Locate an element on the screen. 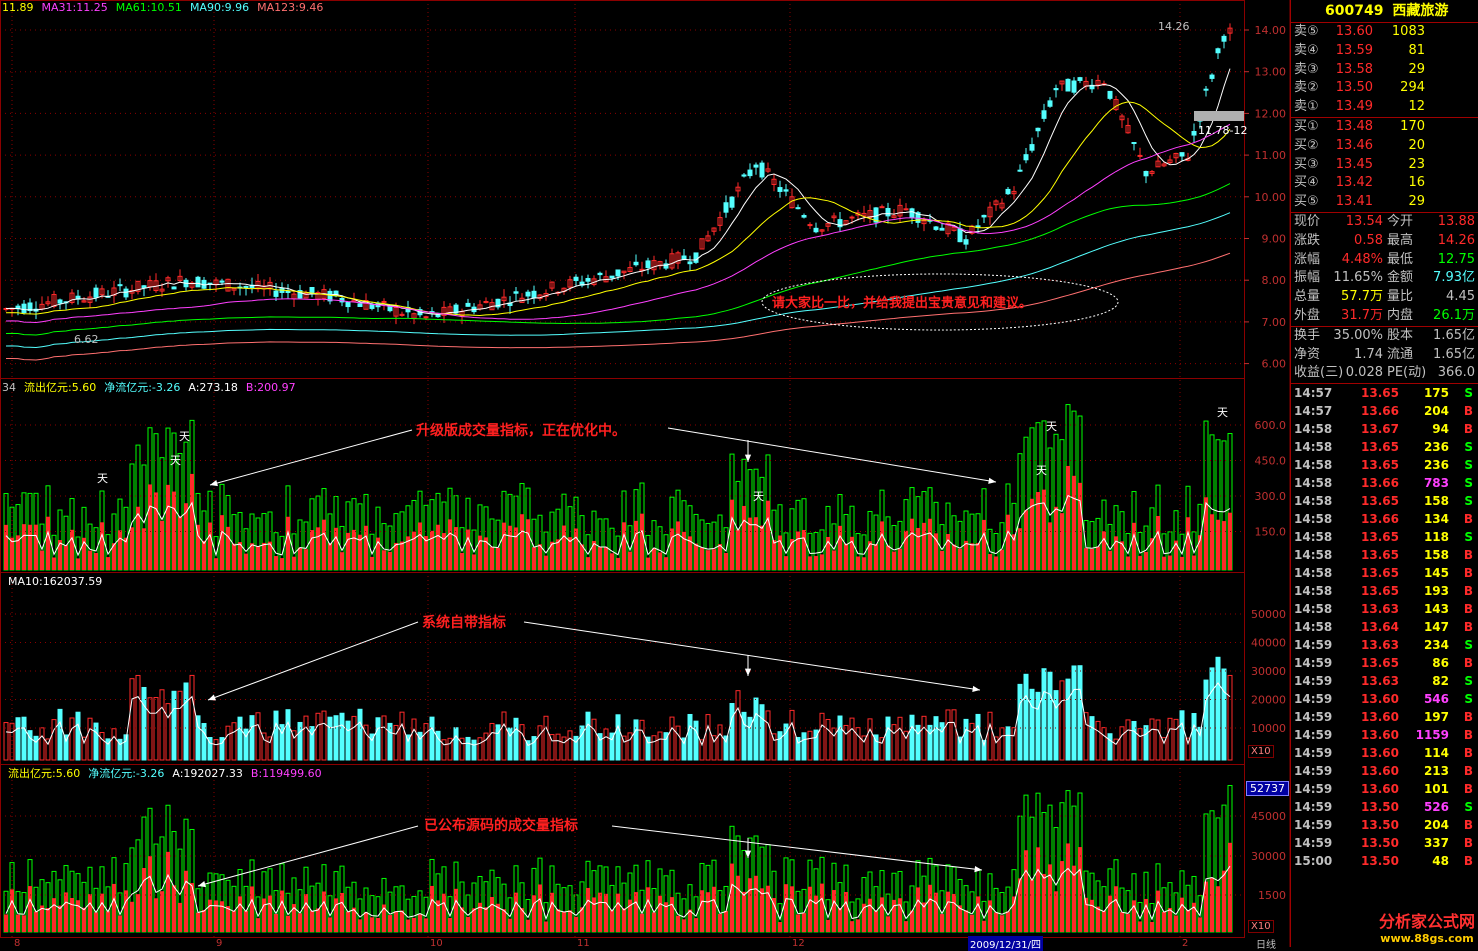 The height and width of the screenshot is (951, 1478). tick-row: 14:57 13.65 175 S is located at coordinates (1384, 393).